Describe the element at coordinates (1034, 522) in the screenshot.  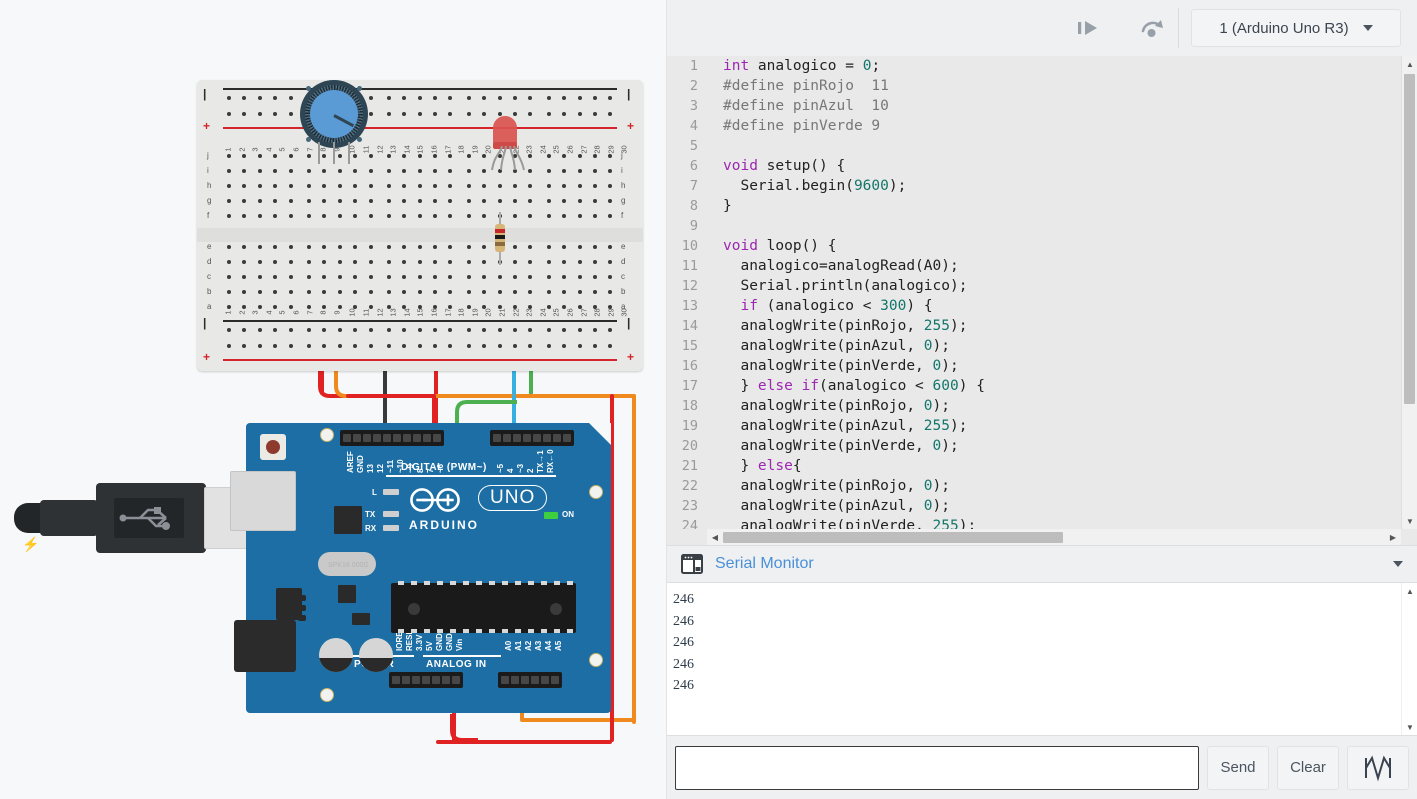
I see `code-line: 24 analogWrite(pinVerde, 255);` at that location.